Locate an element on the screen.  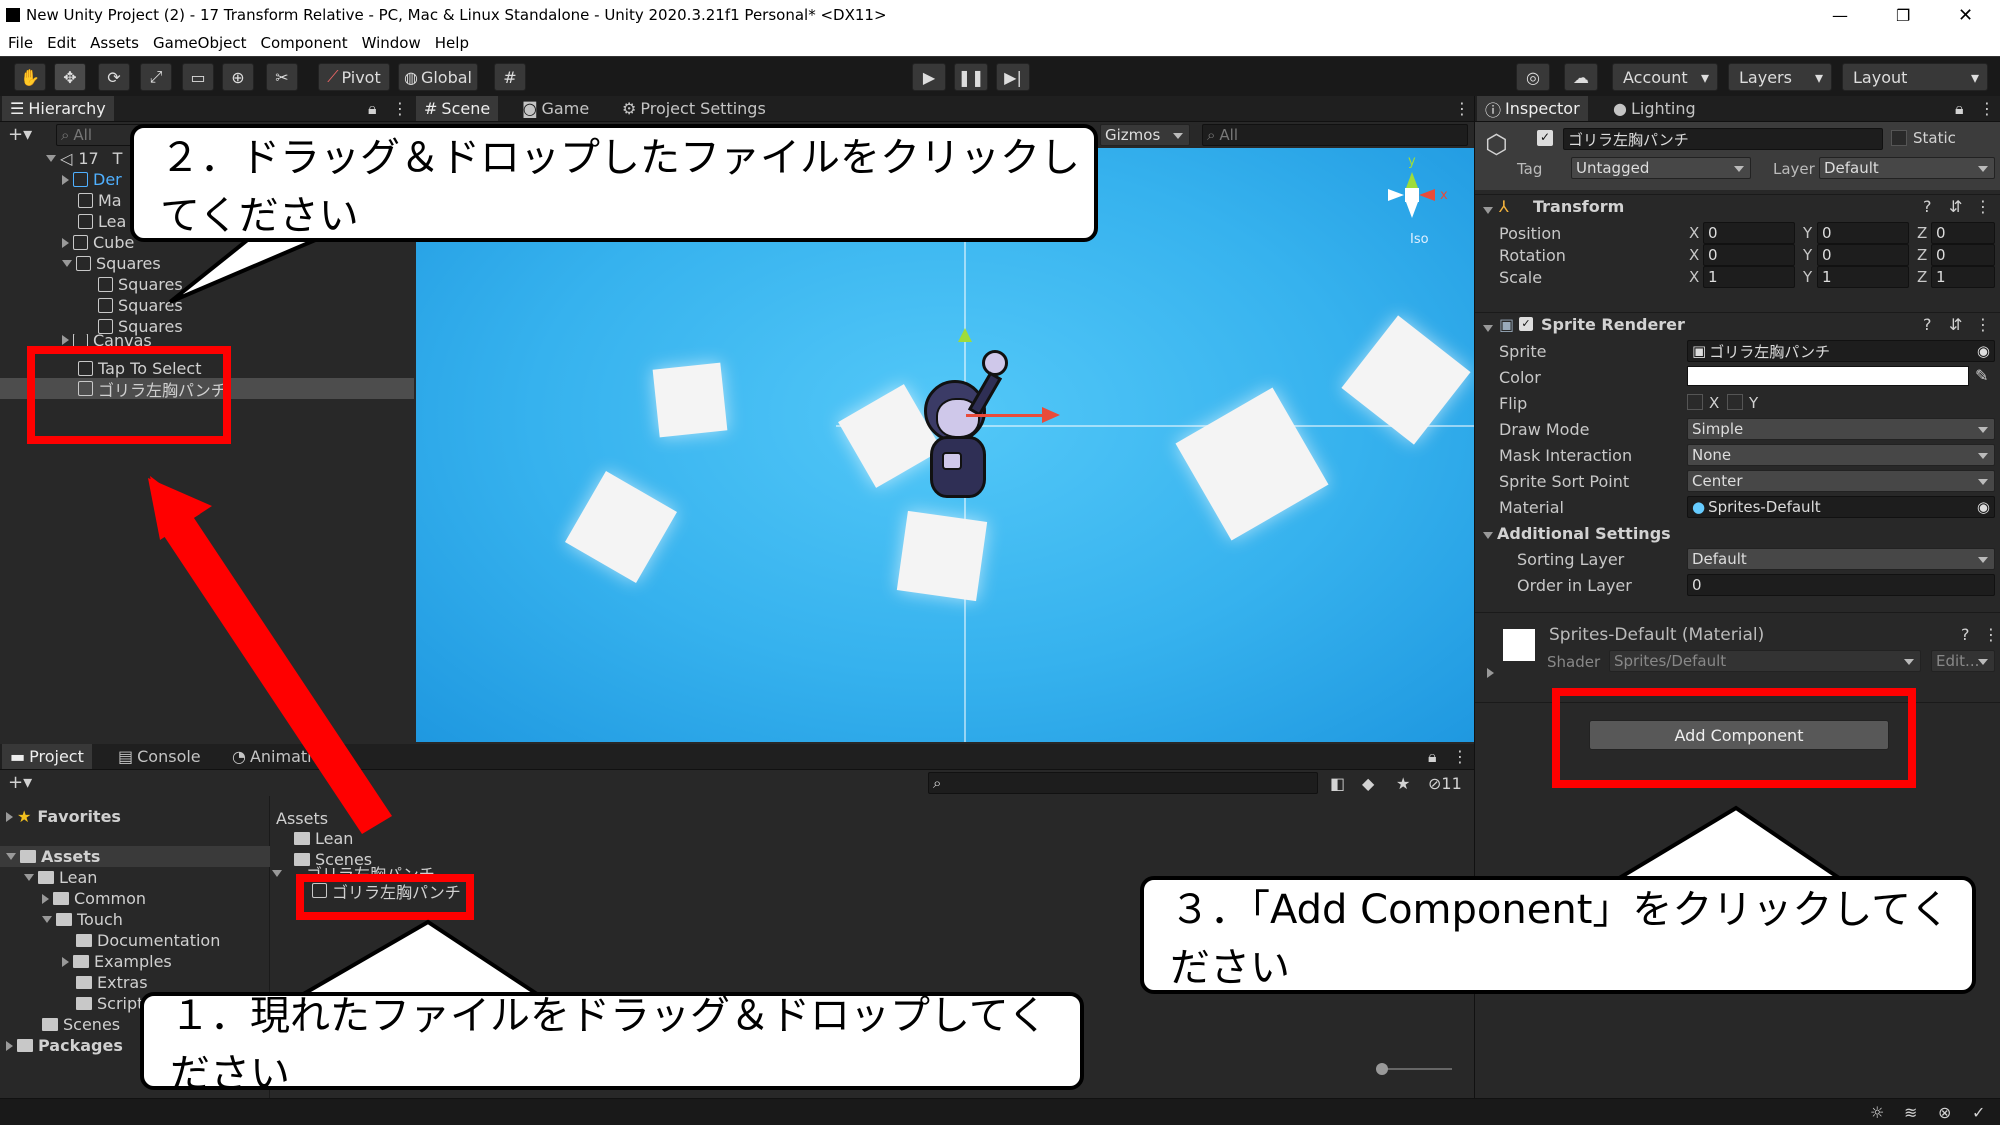
callout-2-tail is located at coordinates (244, 270).